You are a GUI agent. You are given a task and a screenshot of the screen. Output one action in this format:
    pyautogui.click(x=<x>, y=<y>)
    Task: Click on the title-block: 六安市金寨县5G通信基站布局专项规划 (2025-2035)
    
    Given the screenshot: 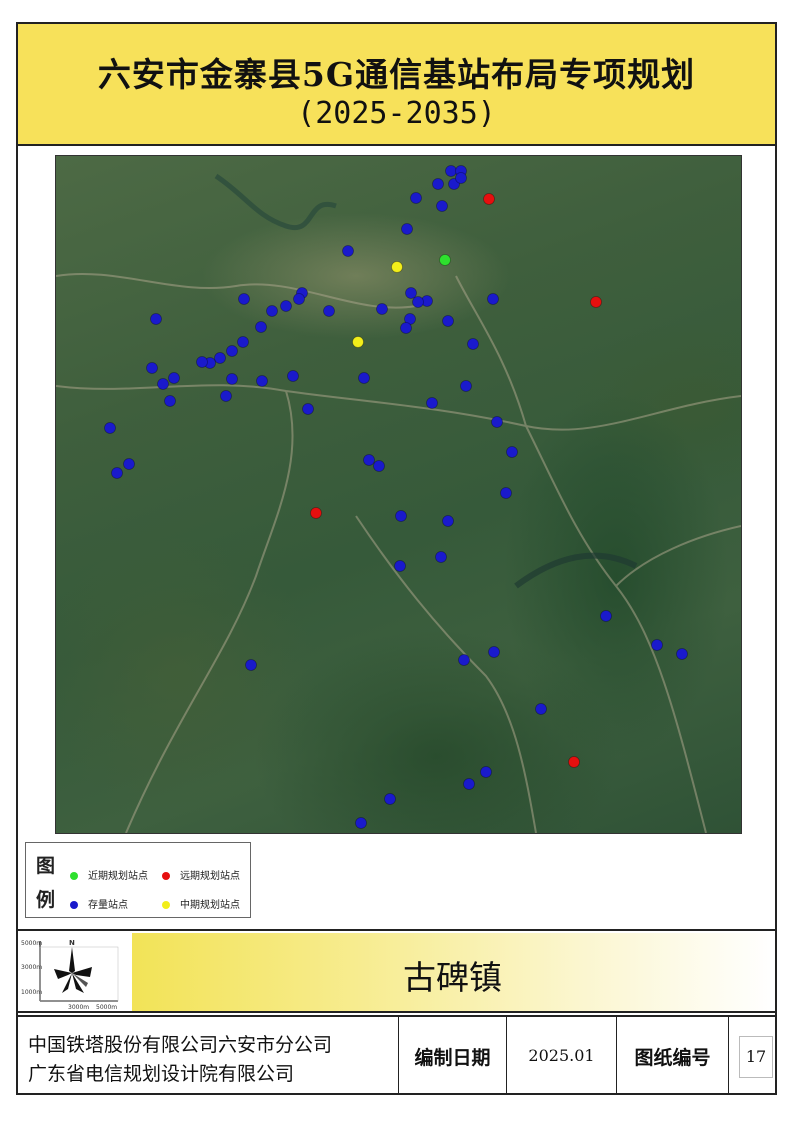 What is the action you would take?
    pyautogui.click(x=396, y=84)
    